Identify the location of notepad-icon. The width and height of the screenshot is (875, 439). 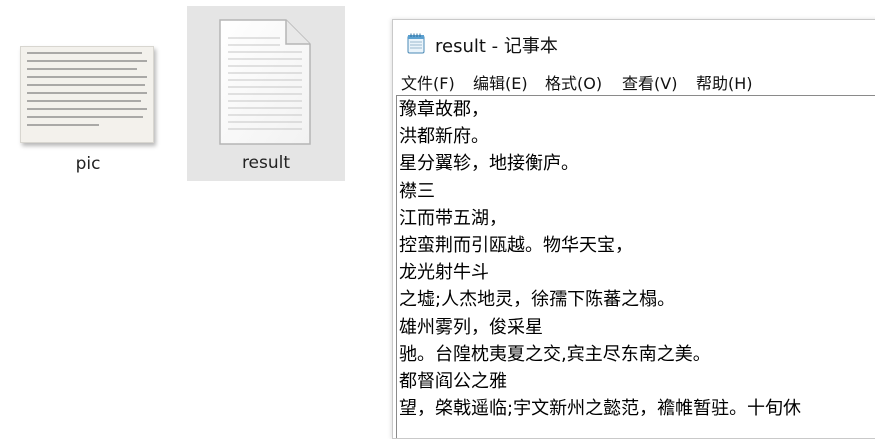
(416, 43).